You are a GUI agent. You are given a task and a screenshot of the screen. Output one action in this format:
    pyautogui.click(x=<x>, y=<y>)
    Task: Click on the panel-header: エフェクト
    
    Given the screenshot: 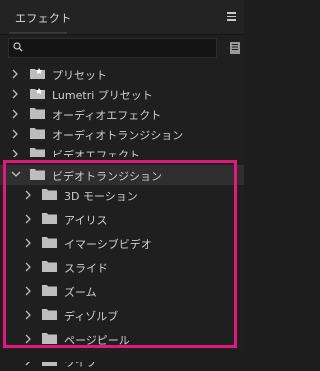 What is the action you would take?
    pyautogui.click(x=122, y=17)
    